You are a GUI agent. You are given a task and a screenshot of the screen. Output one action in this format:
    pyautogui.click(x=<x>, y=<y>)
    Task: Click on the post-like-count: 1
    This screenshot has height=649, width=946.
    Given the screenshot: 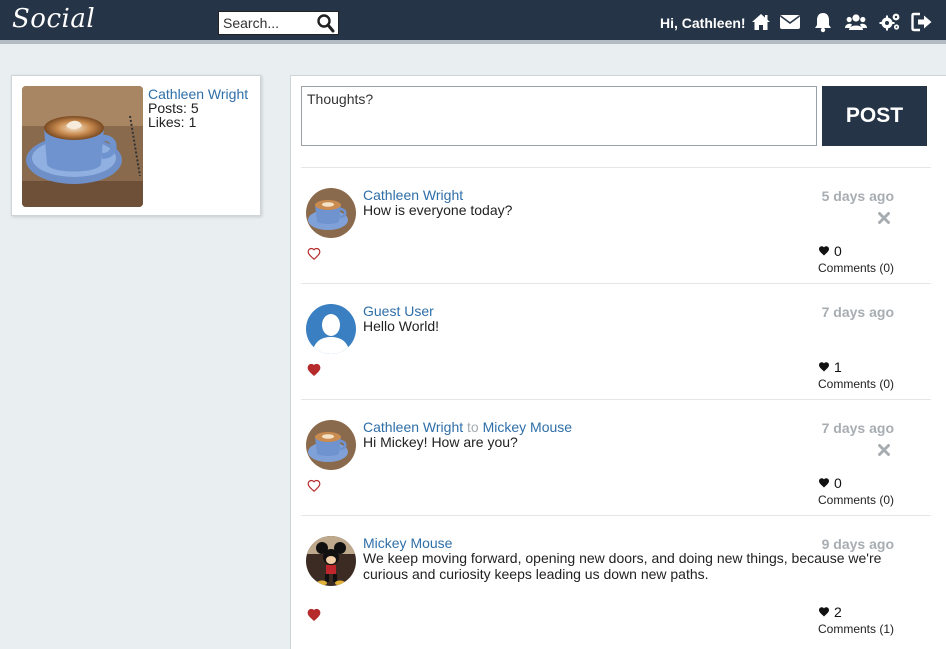 What is the action you would take?
    pyautogui.click(x=830, y=367)
    